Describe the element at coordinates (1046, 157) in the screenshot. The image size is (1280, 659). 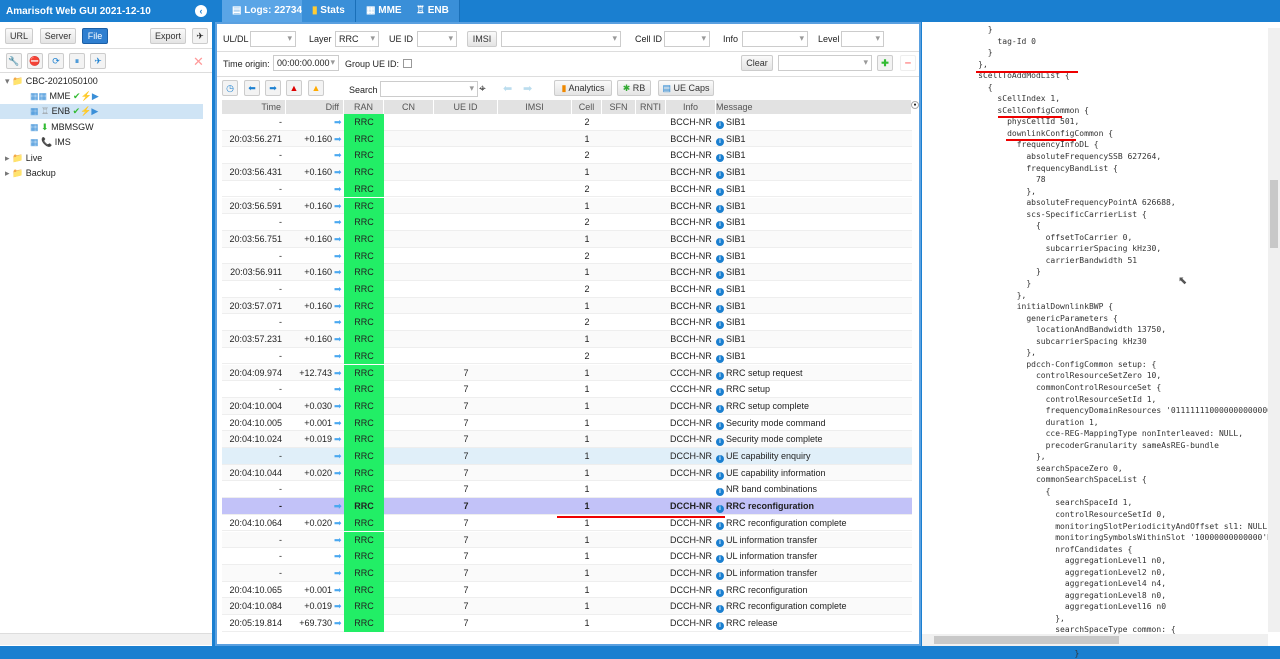
I see `code-line: absoluteFrequencySSB 627264,` at that location.